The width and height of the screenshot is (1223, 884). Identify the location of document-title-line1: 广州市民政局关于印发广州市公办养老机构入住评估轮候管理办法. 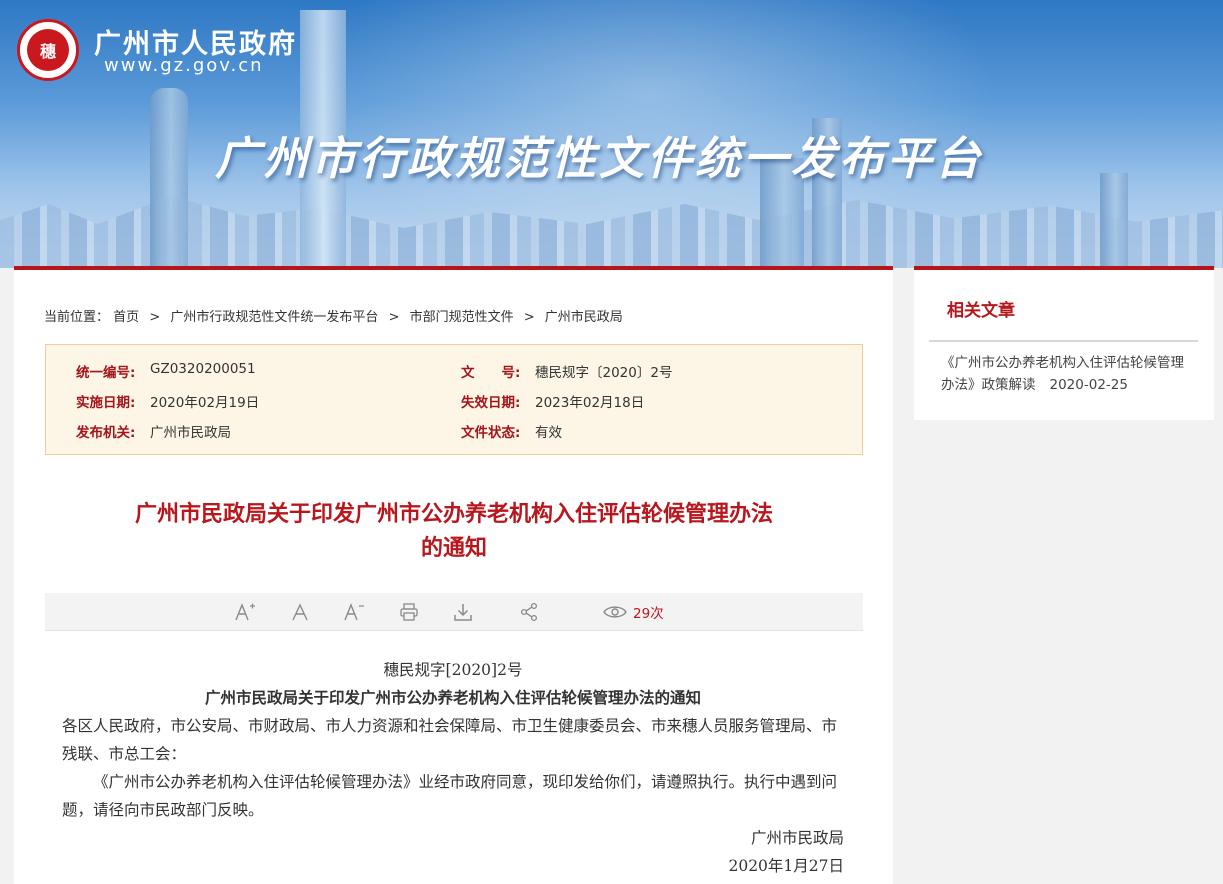
(453, 514).